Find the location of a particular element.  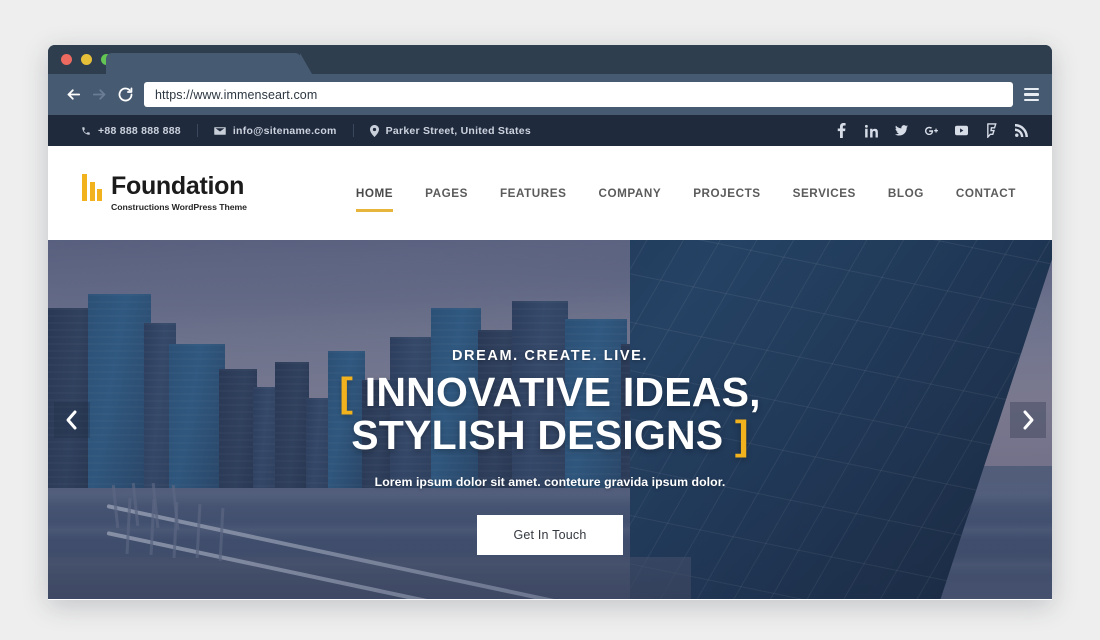

location-pin-icon is located at coordinates (374, 130).